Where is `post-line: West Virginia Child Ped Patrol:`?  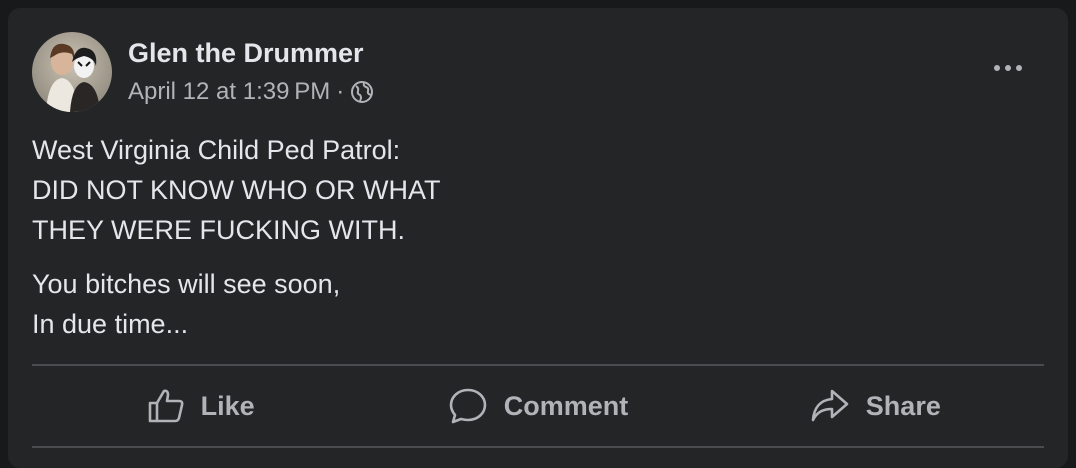 post-line: West Virginia Child Ped Patrol: is located at coordinates (216, 150).